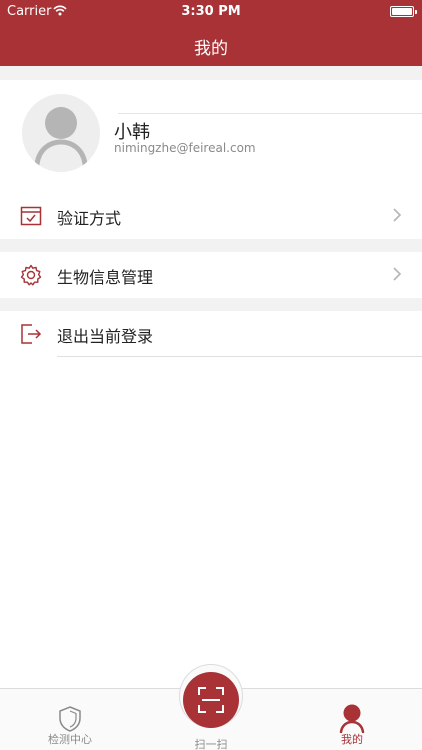  I want to click on profile-card: 小韩 nimingzhe@feireal.com, so click(211, 135).